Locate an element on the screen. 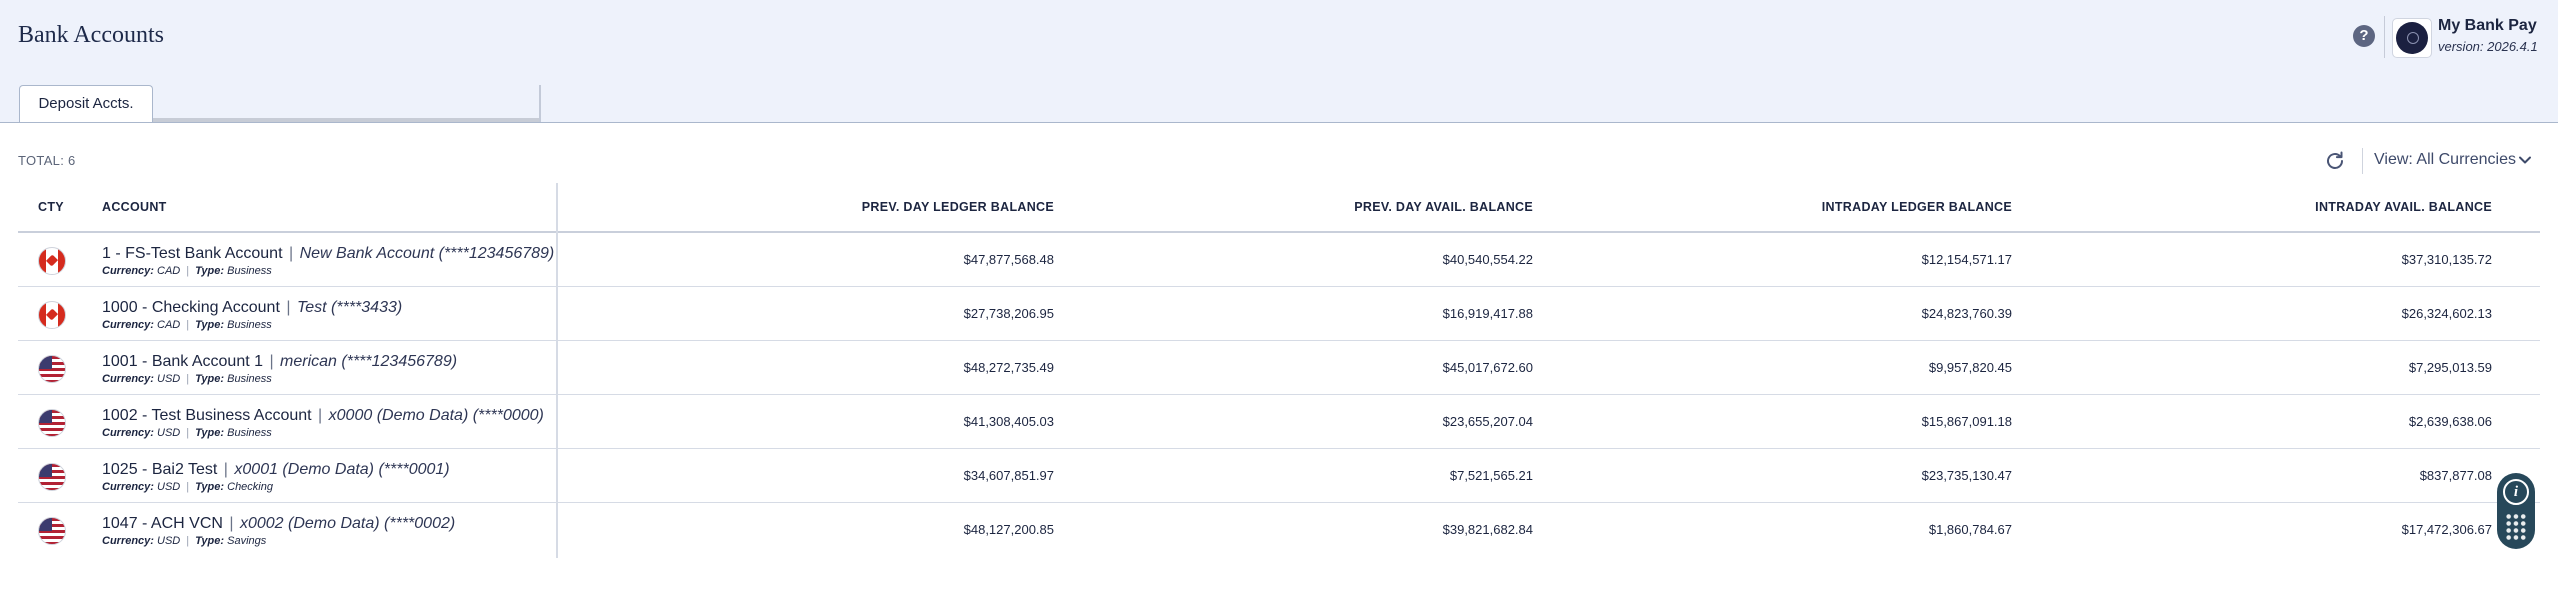 Image resolution: width=2558 pixels, height=601 pixels. page-title: Bank Accounts is located at coordinates (91, 35).